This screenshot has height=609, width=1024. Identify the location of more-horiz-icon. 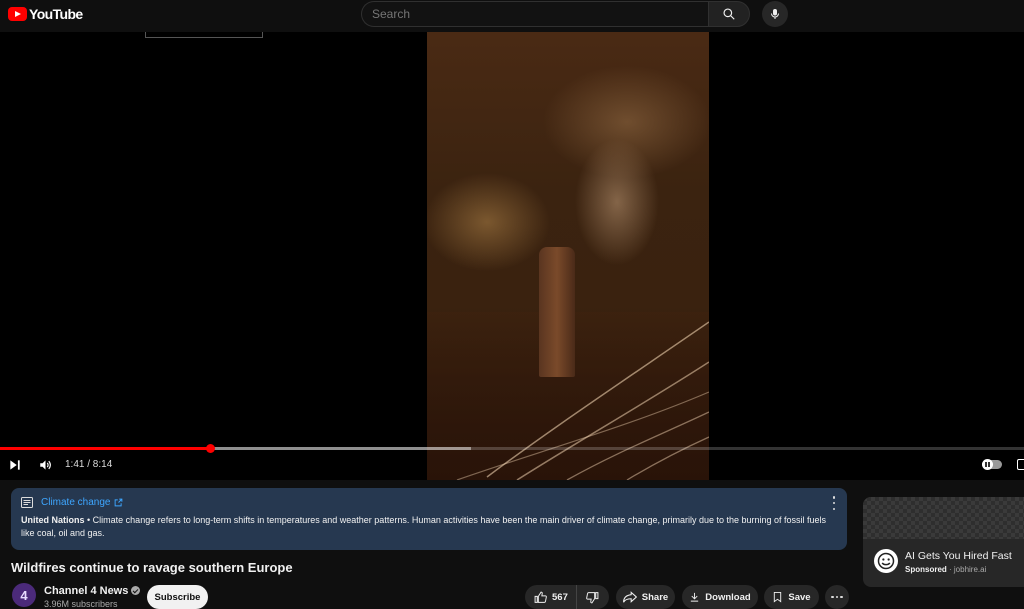
(837, 597).